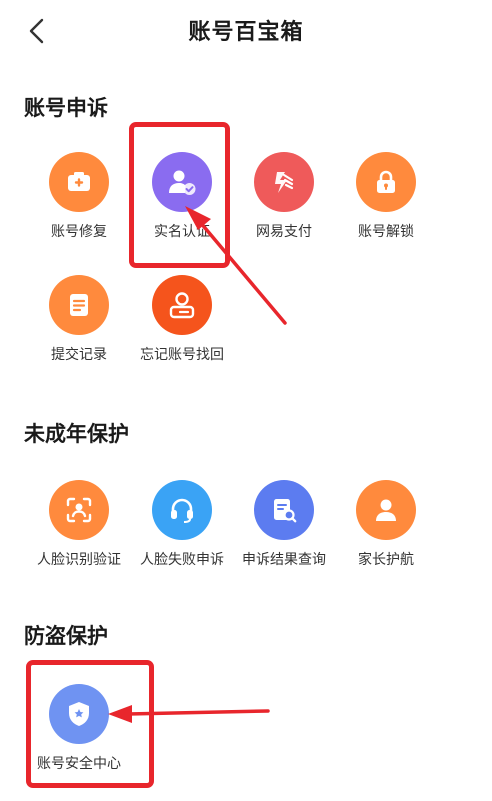  I want to click on face-scan-icon, so click(79, 510).